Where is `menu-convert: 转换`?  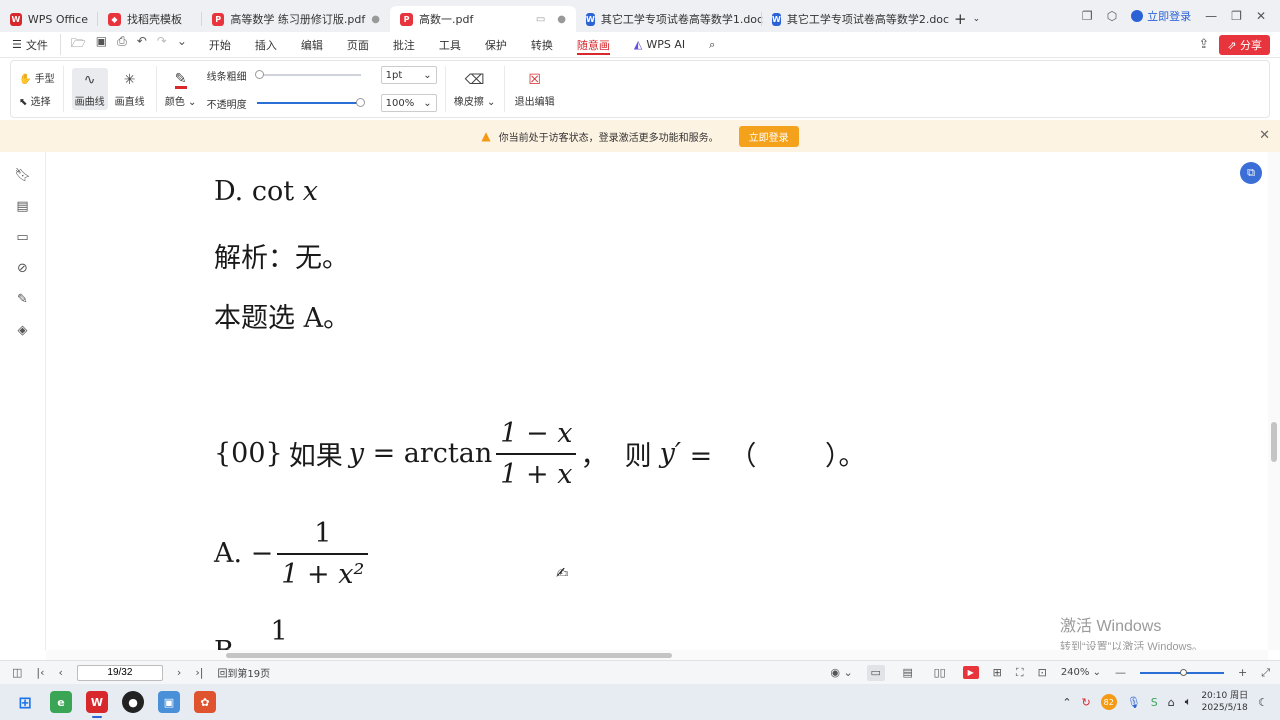 menu-convert: 转换 is located at coordinates (542, 45).